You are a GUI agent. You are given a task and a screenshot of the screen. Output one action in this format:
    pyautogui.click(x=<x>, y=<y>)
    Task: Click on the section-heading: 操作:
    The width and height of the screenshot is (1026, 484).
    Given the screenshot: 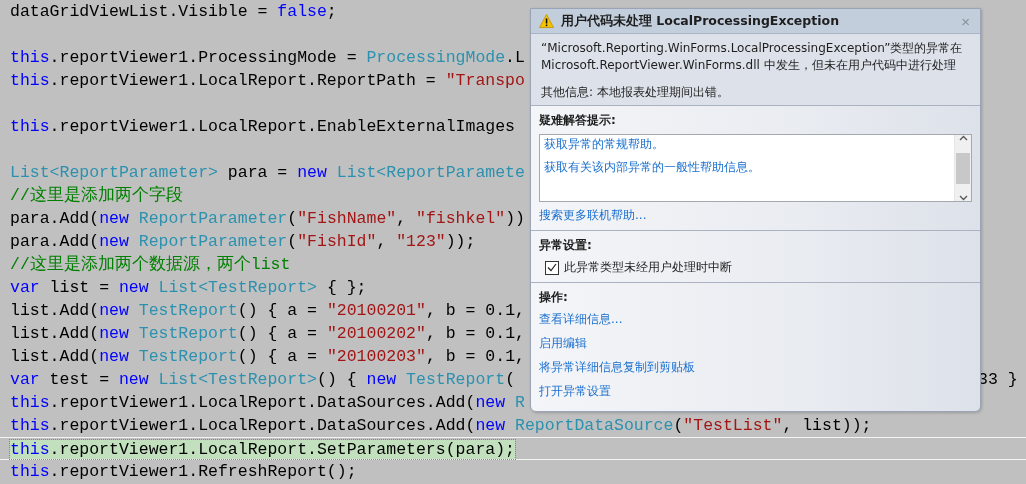 What is the action you would take?
    pyautogui.click(x=554, y=297)
    